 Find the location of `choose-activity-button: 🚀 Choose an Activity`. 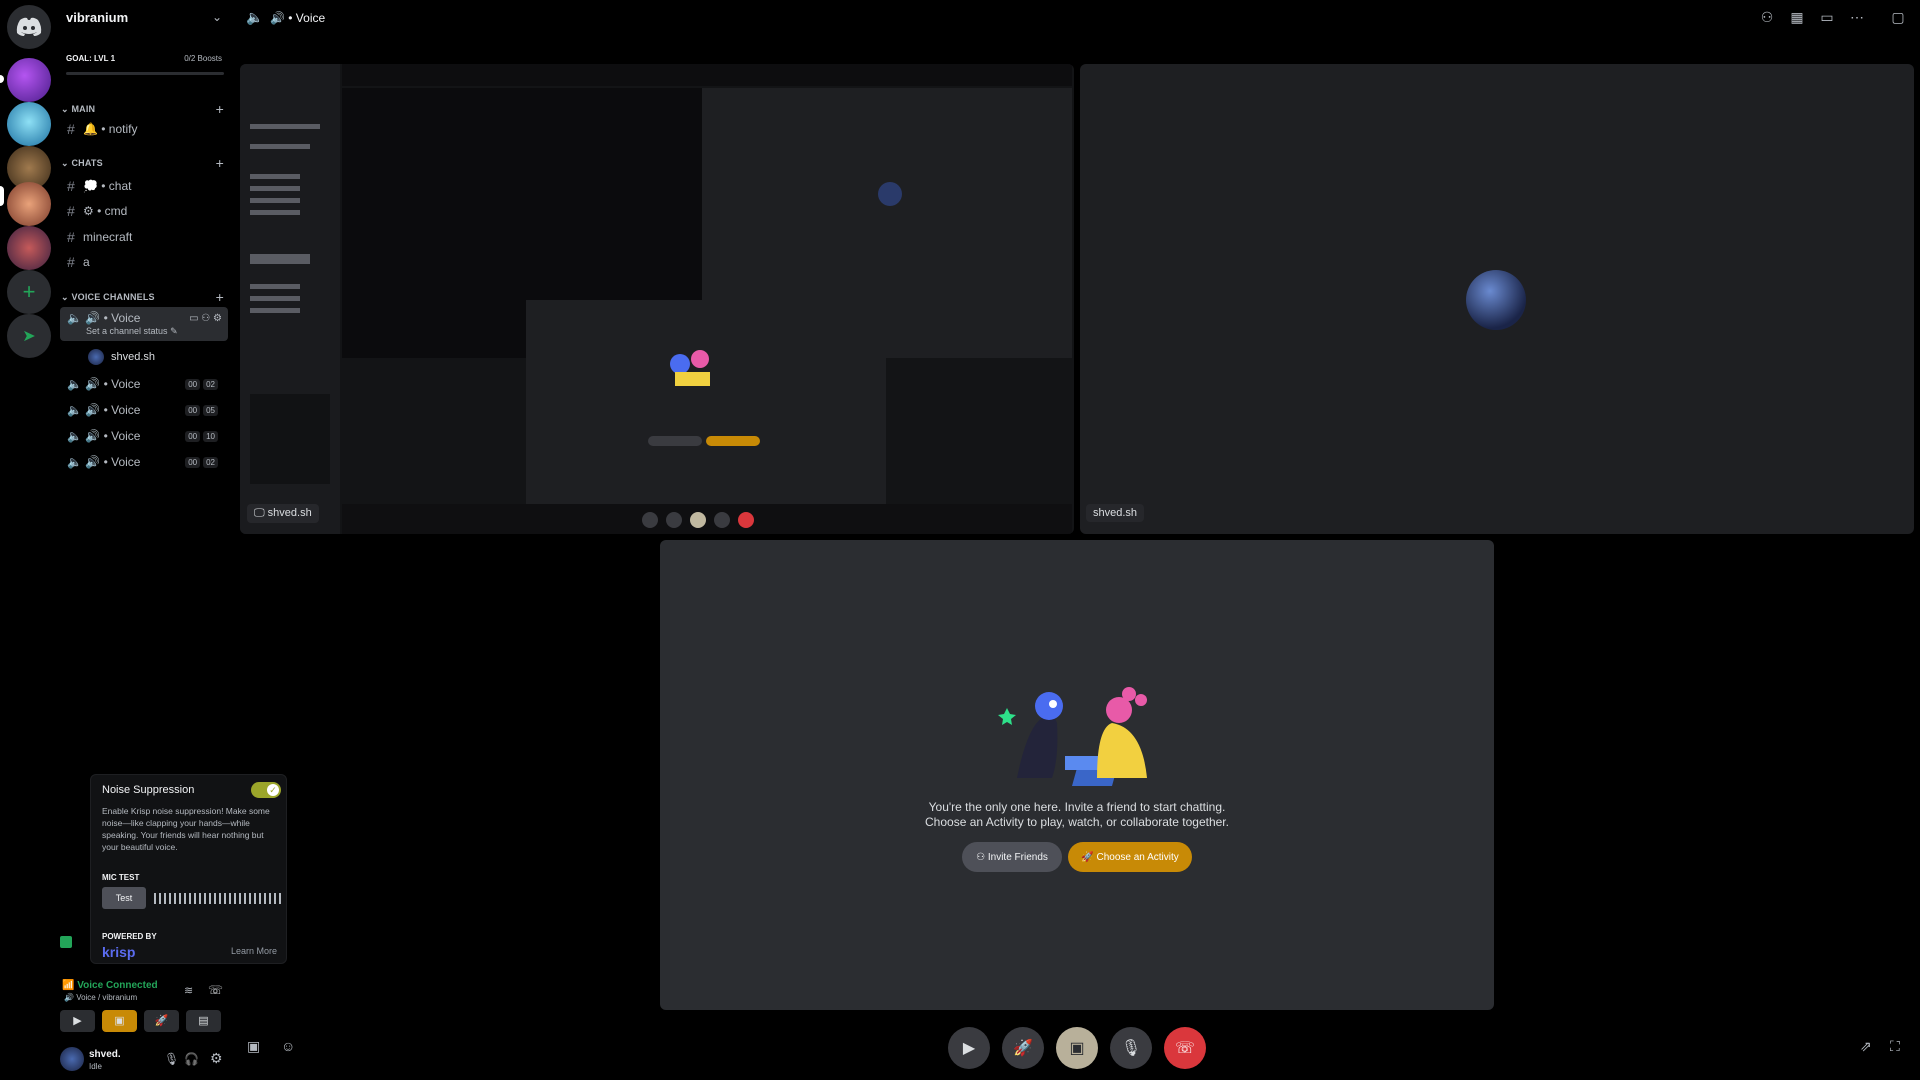

choose-activity-button: 🚀 Choose an Activity is located at coordinates (1130, 857).